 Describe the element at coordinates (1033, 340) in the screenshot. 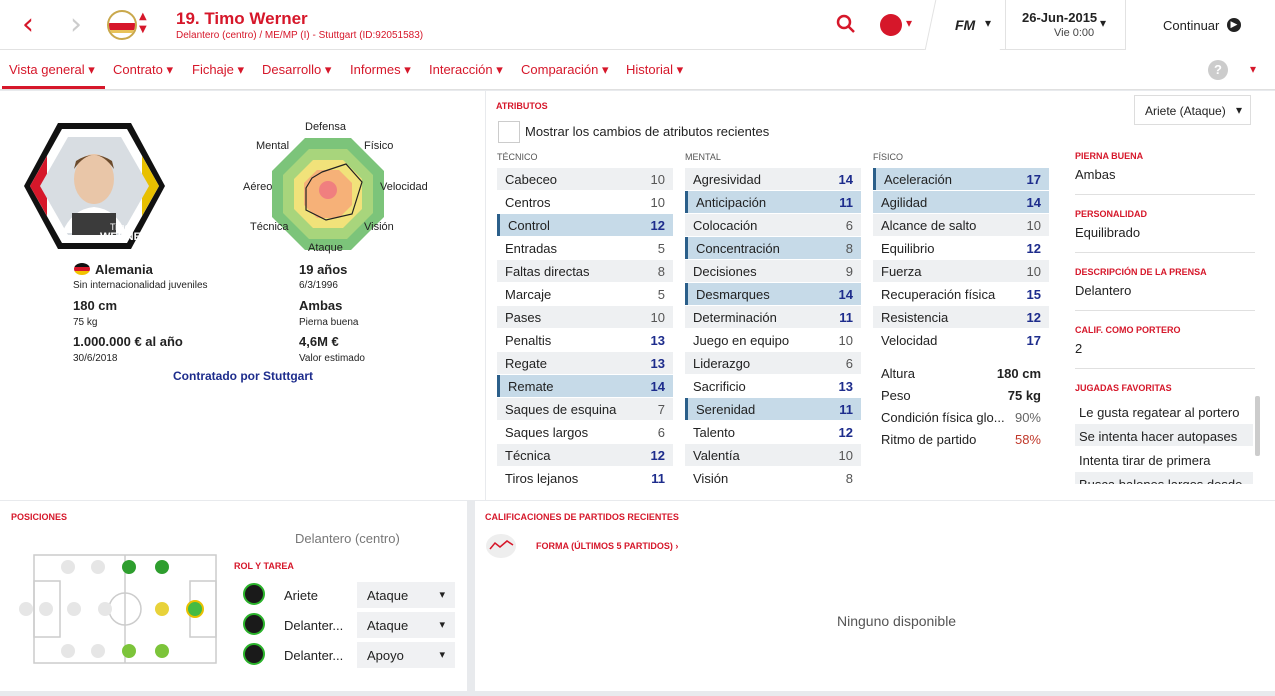

I see `attribute-value: 17` at that location.